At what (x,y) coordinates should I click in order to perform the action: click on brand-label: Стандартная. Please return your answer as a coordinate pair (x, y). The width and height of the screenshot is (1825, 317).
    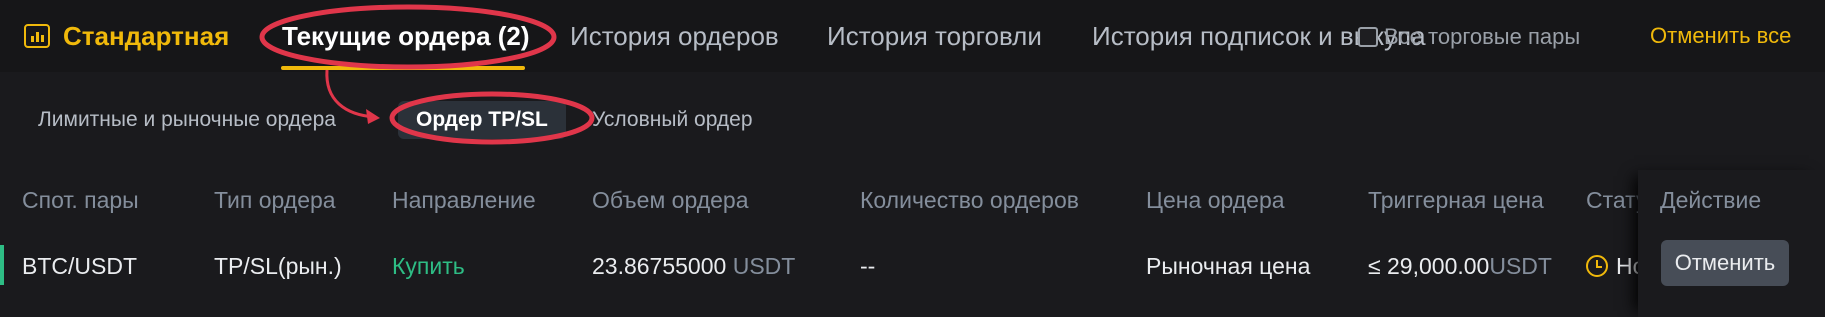
    Looking at the image, I should click on (146, 36).